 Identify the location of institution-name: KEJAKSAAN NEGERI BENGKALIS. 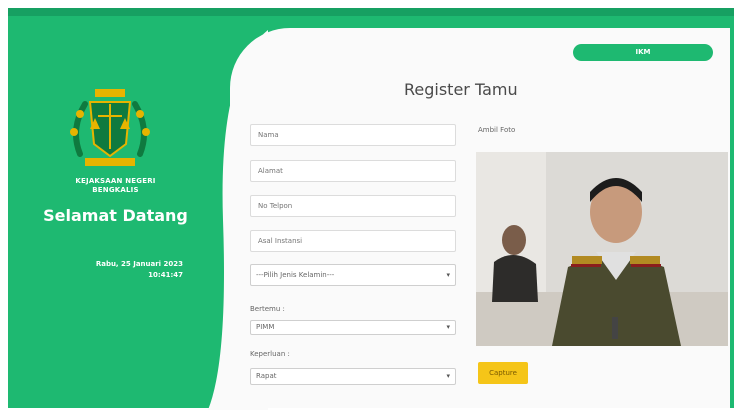
(115, 186).